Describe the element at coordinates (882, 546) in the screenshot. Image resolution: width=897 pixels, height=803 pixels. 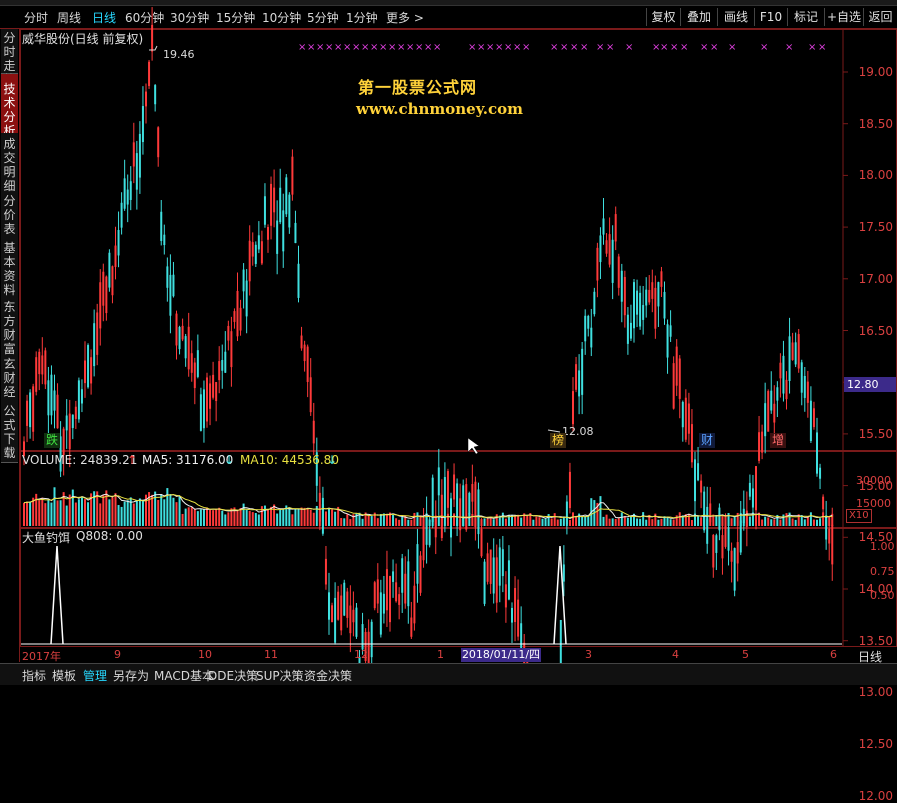
I see `indicator-tick-1: 1.00` at that location.